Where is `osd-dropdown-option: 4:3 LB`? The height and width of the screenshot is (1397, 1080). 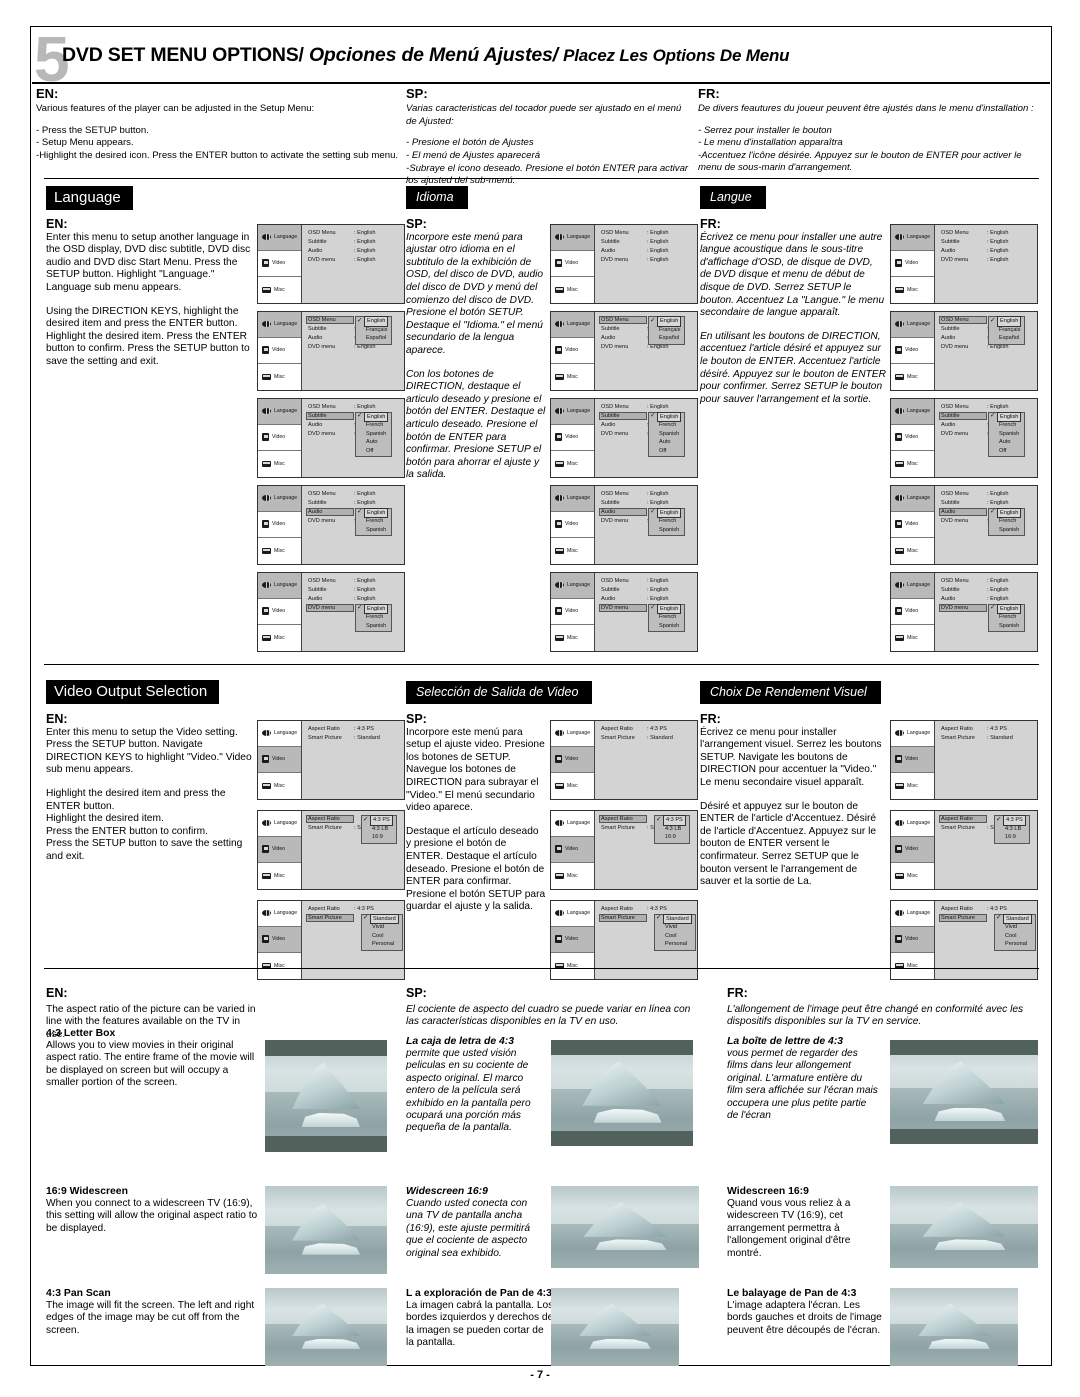 osd-dropdown-option: 4:3 LB is located at coordinates (675, 829).